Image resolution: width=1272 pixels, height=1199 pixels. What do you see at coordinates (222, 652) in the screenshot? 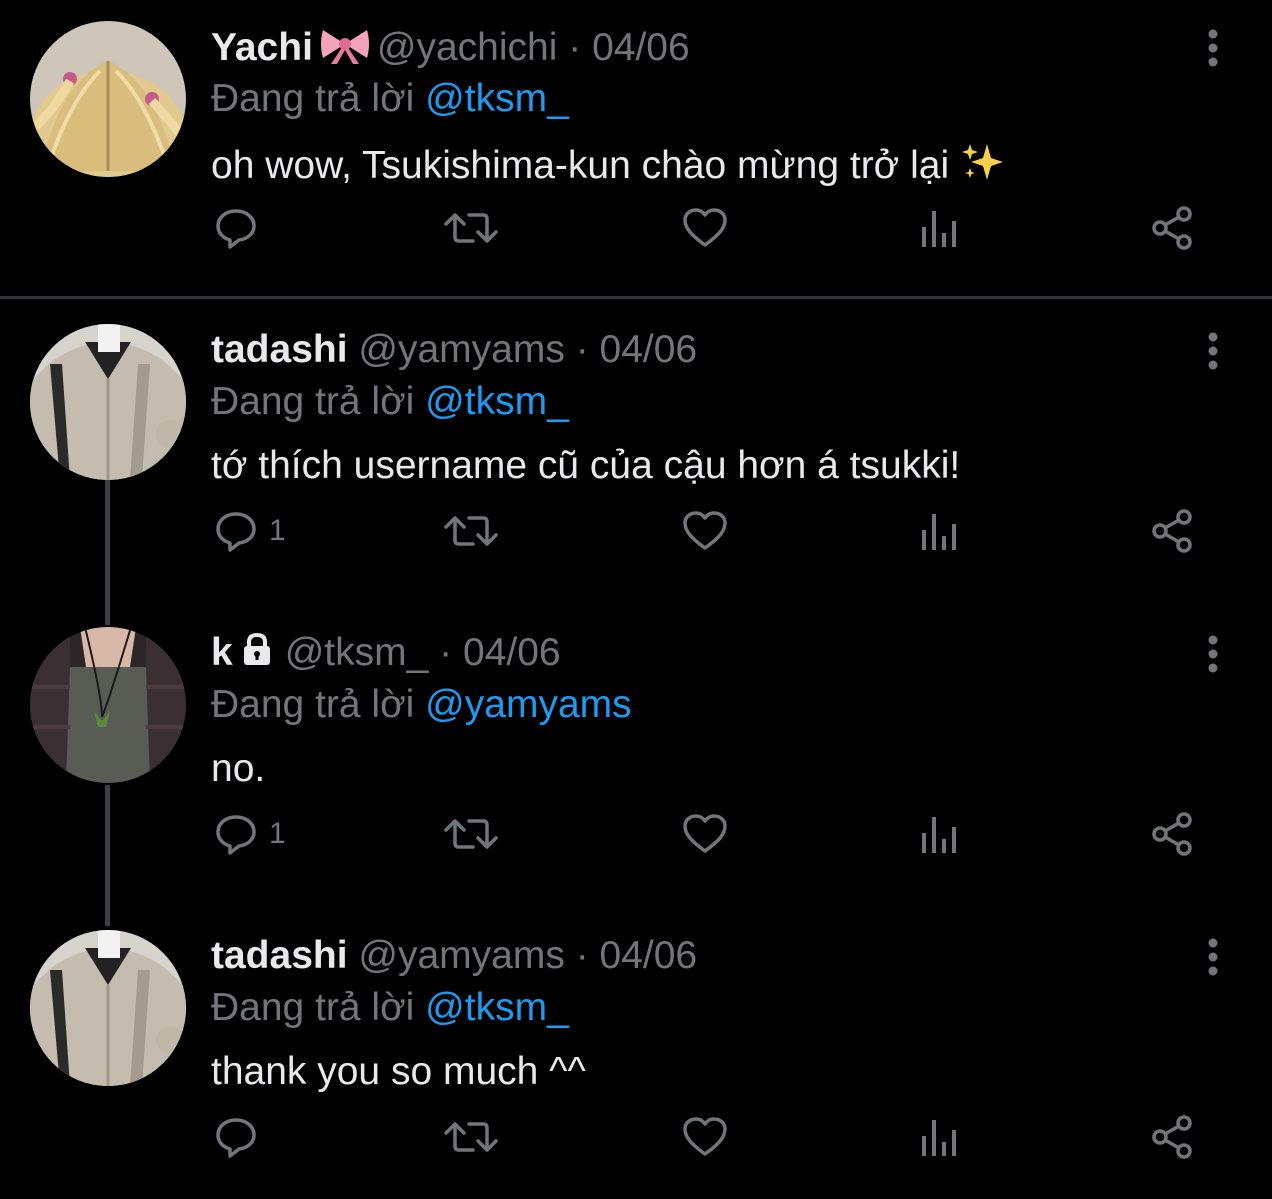
I see `display-name: k` at bounding box center [222, 652].